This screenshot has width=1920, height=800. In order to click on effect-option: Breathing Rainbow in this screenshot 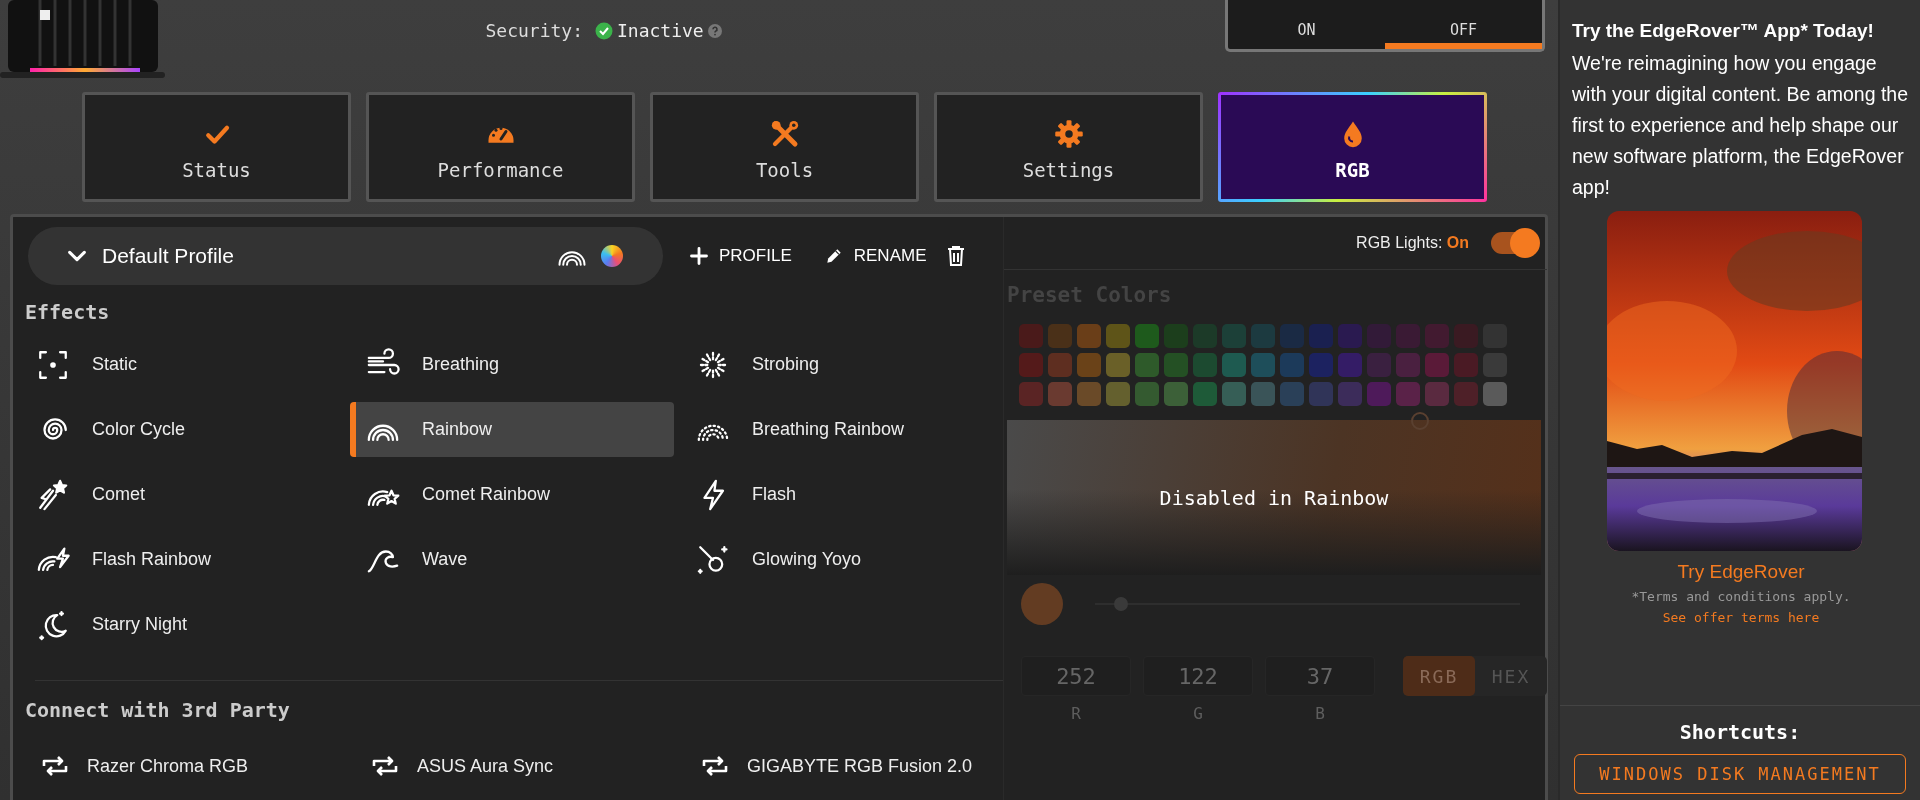, I will do `click(842, 429)`.